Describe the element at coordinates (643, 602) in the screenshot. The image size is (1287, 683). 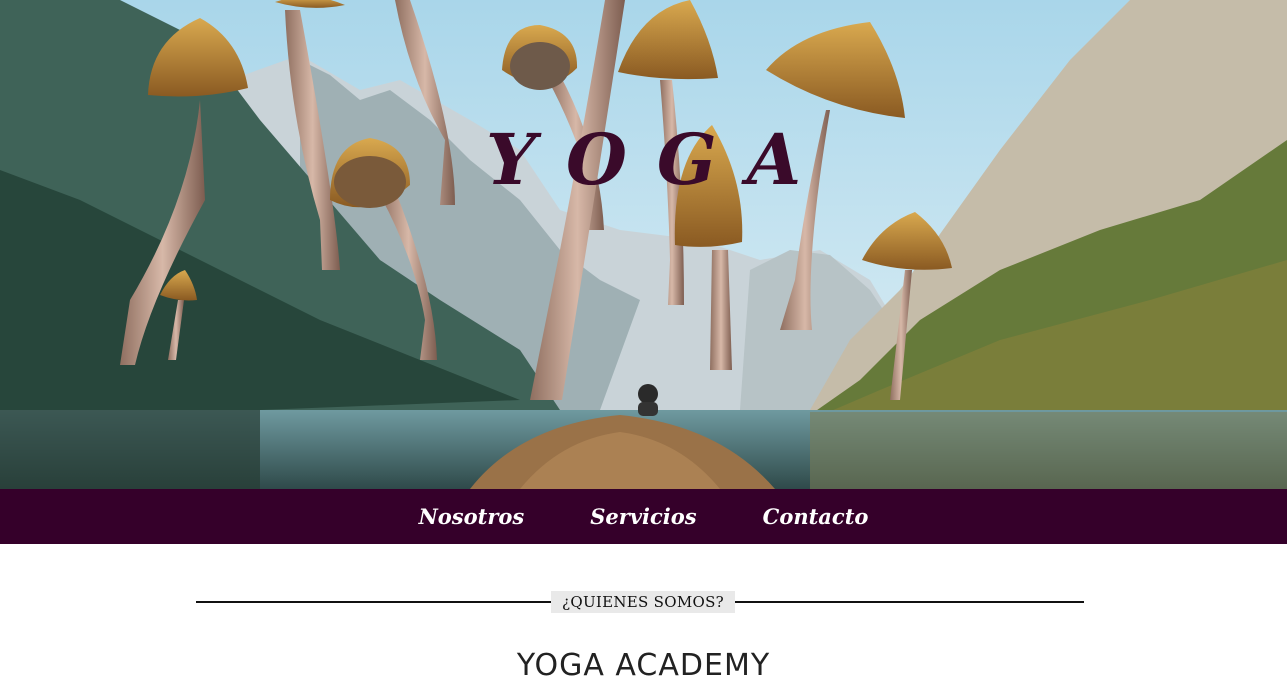
I see `divider-label: ¿QUIENES SOMOS?` at that location.